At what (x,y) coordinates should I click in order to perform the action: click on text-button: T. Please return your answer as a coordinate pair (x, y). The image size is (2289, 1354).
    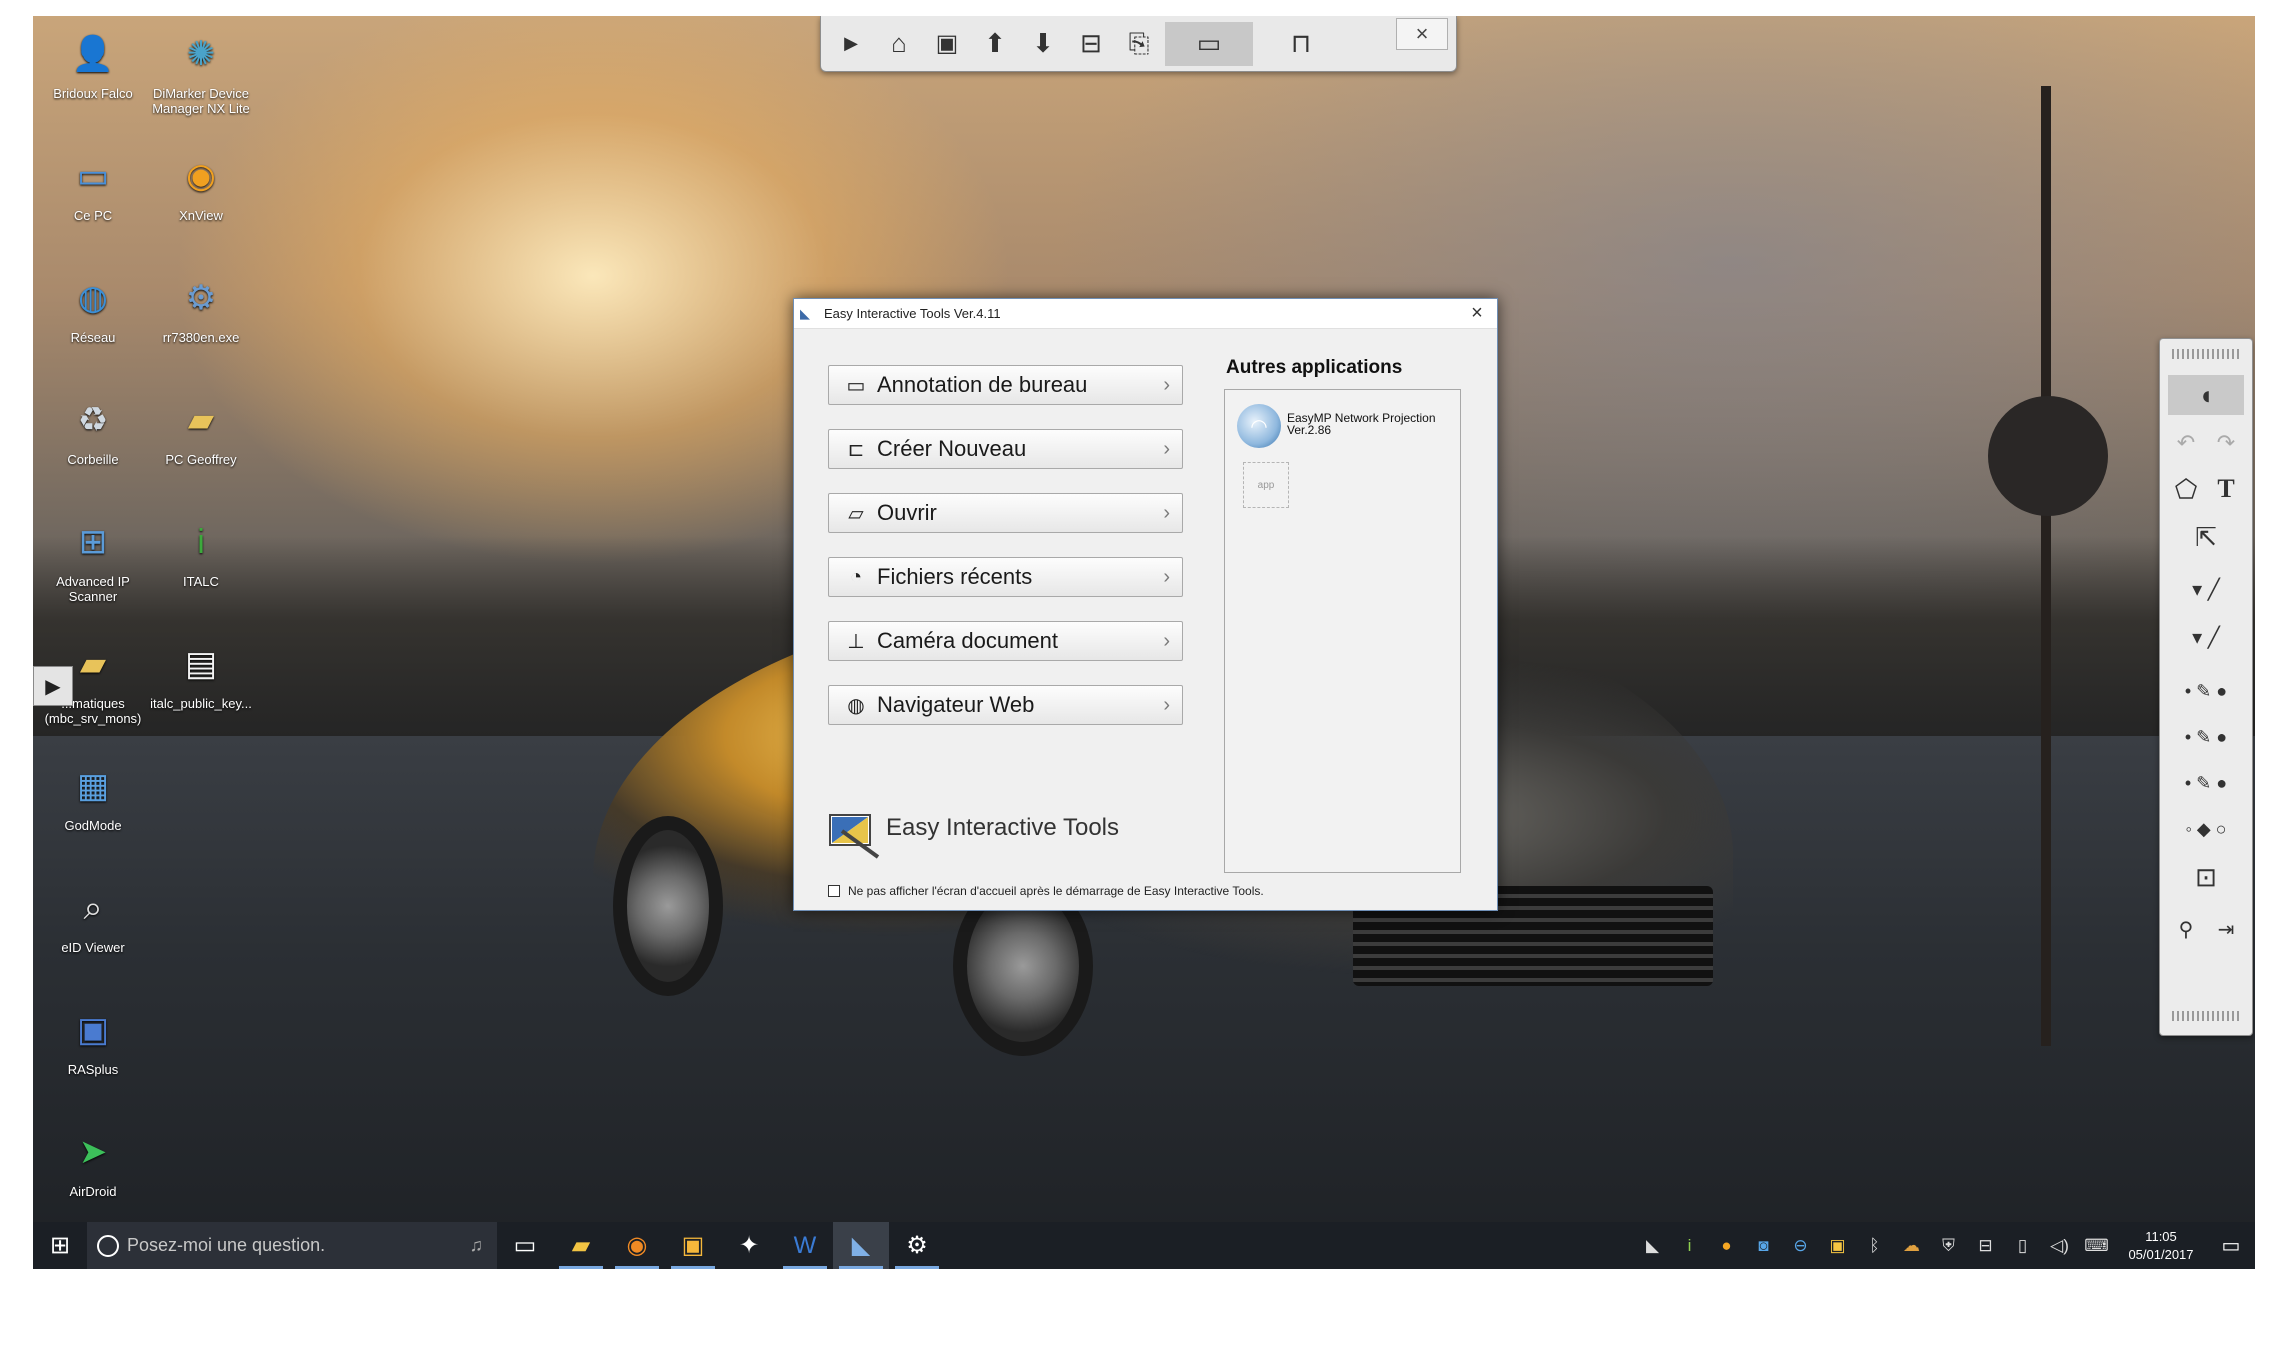
    Looking at the image, I should click on (2226, 489).